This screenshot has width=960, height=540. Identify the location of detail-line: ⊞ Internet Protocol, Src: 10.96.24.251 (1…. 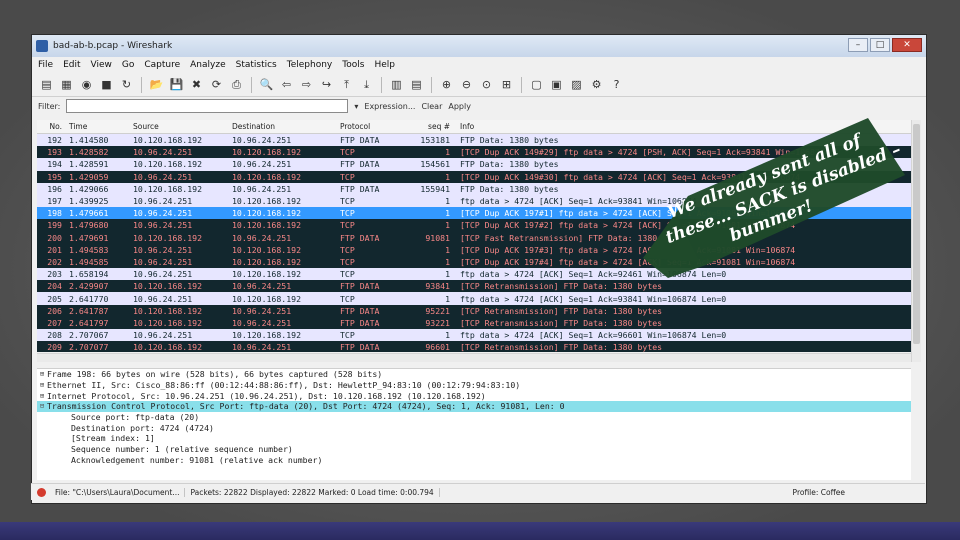
(474, 395).